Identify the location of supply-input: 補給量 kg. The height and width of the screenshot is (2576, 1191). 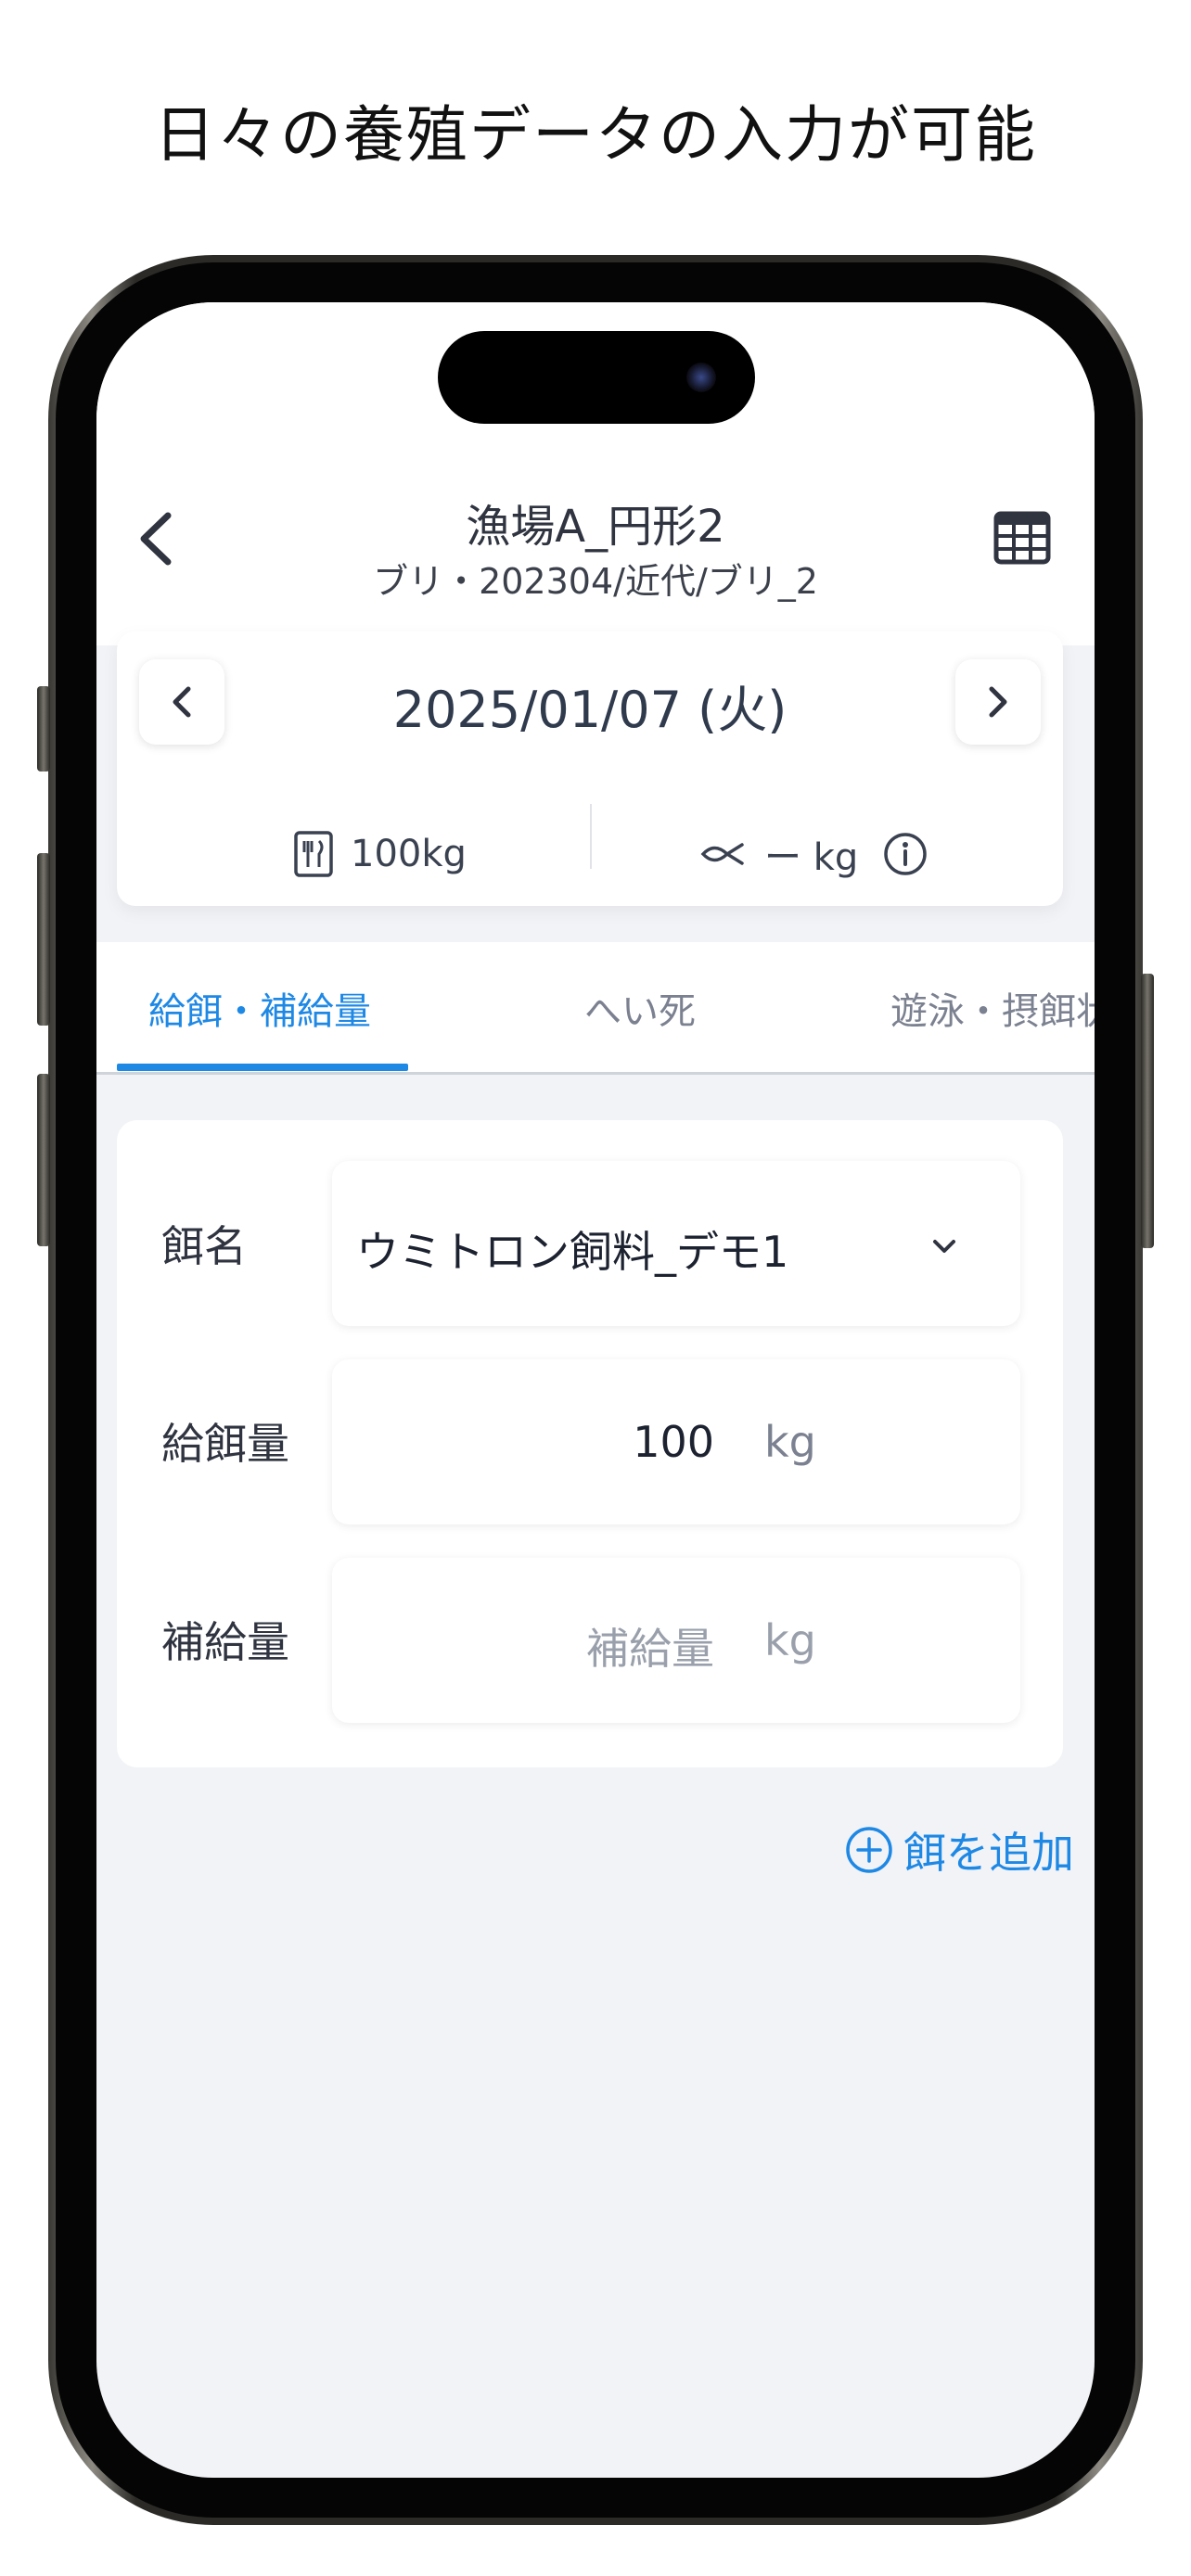
(676, 1640).